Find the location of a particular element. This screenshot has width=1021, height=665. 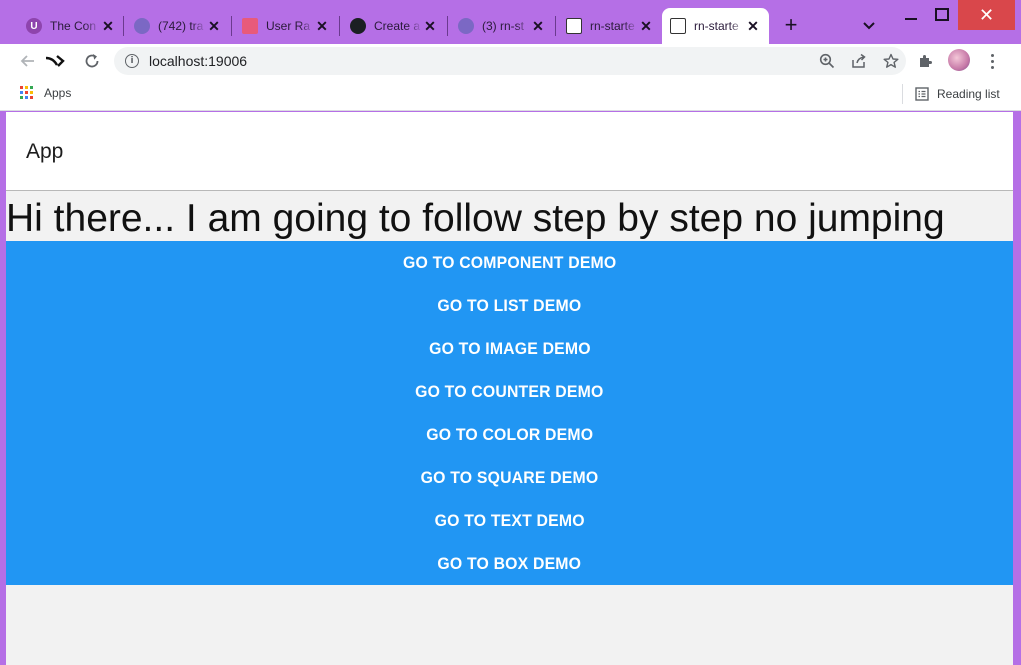

app-header: App is located at coordinates (509, 151).